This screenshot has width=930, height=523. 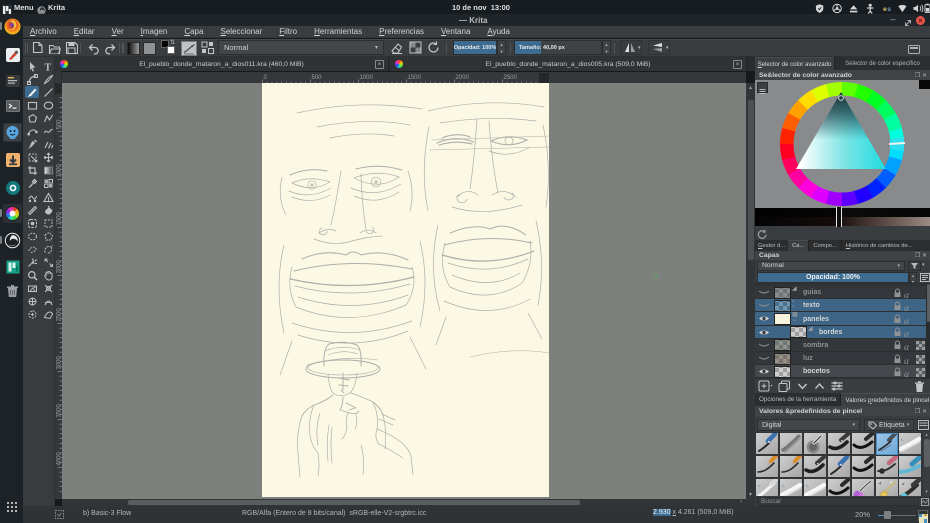 What do you see at coordinates (463, 78) in the screenshot?
I see `svg-text: 2000` at bounding box center [463, 78].